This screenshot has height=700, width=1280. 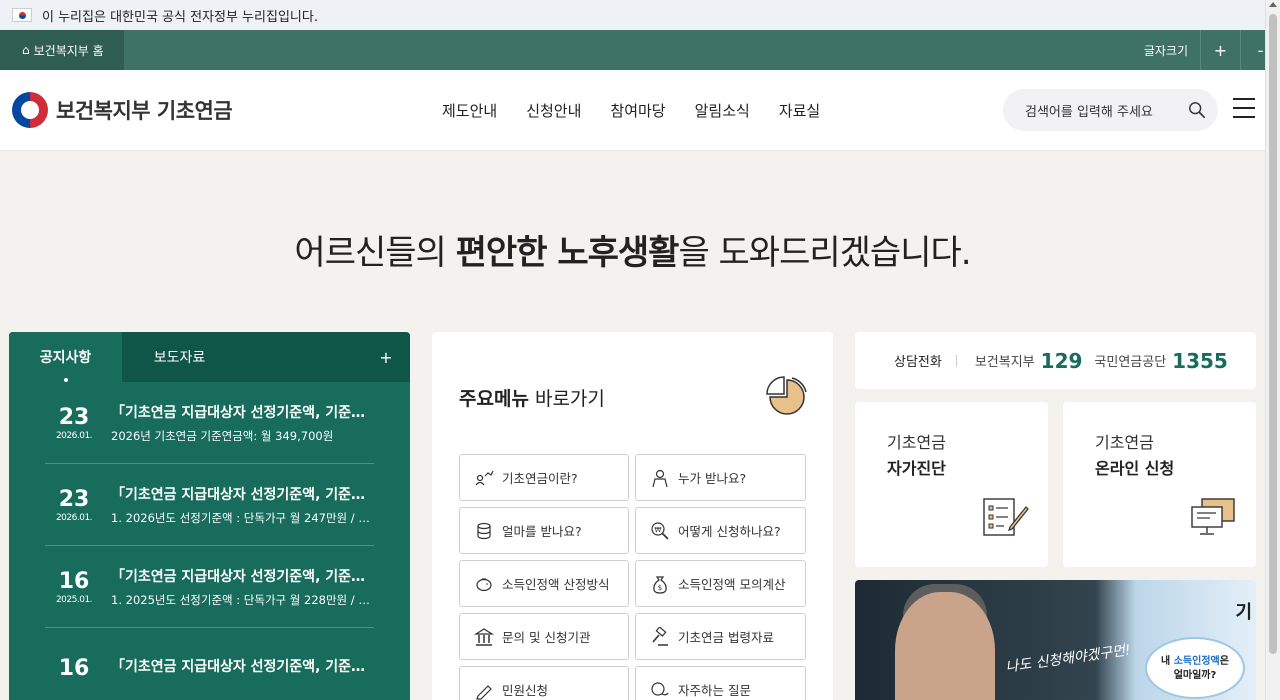 What do you see at coordinates (180, 17) in the screenshot?
I see `gov-banner-text: 이 누리집은 대한민국 공식 전자정부 누리집입니다.` at bounding box center [180, 17].